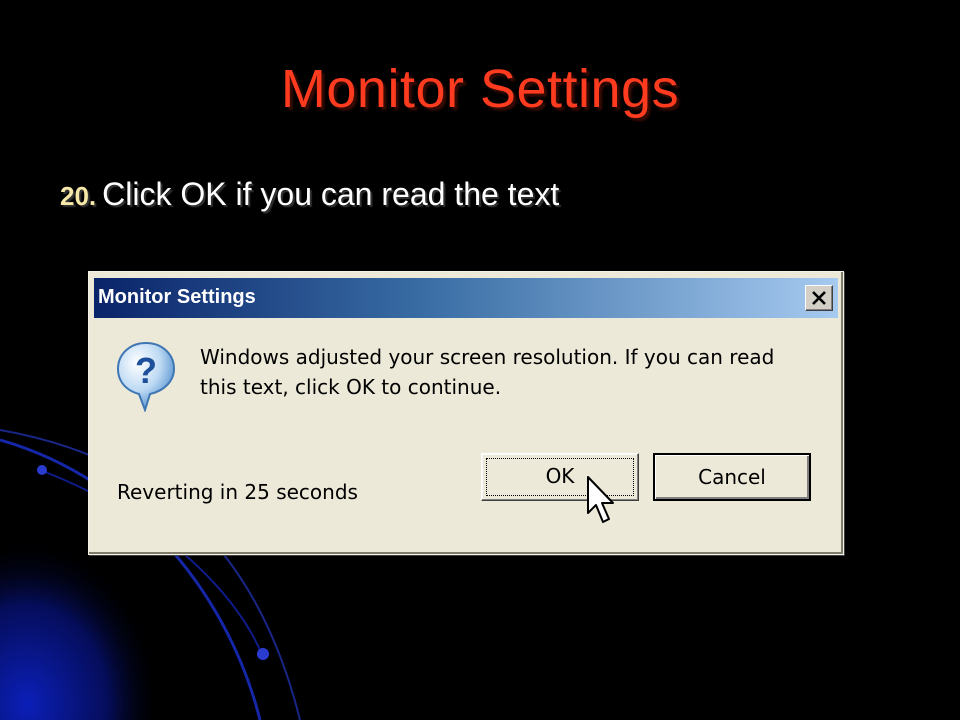  I want to click on close-icon, so click(819, 298).